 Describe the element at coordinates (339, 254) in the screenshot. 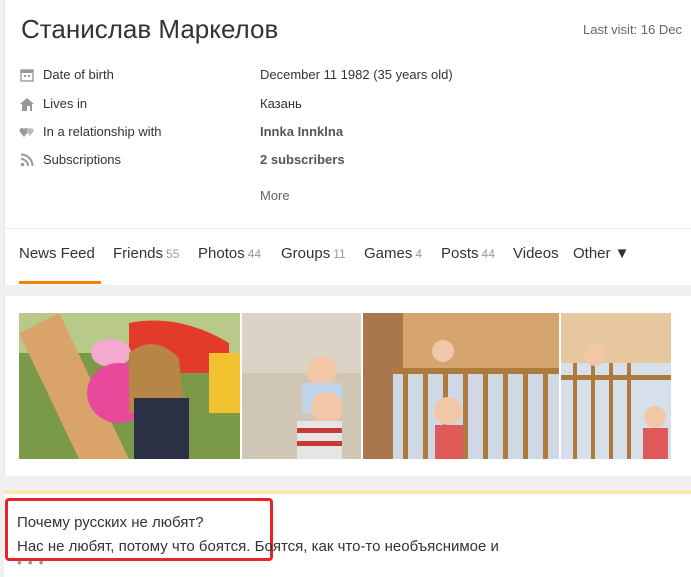

I see `tab-count: 11` at that location.